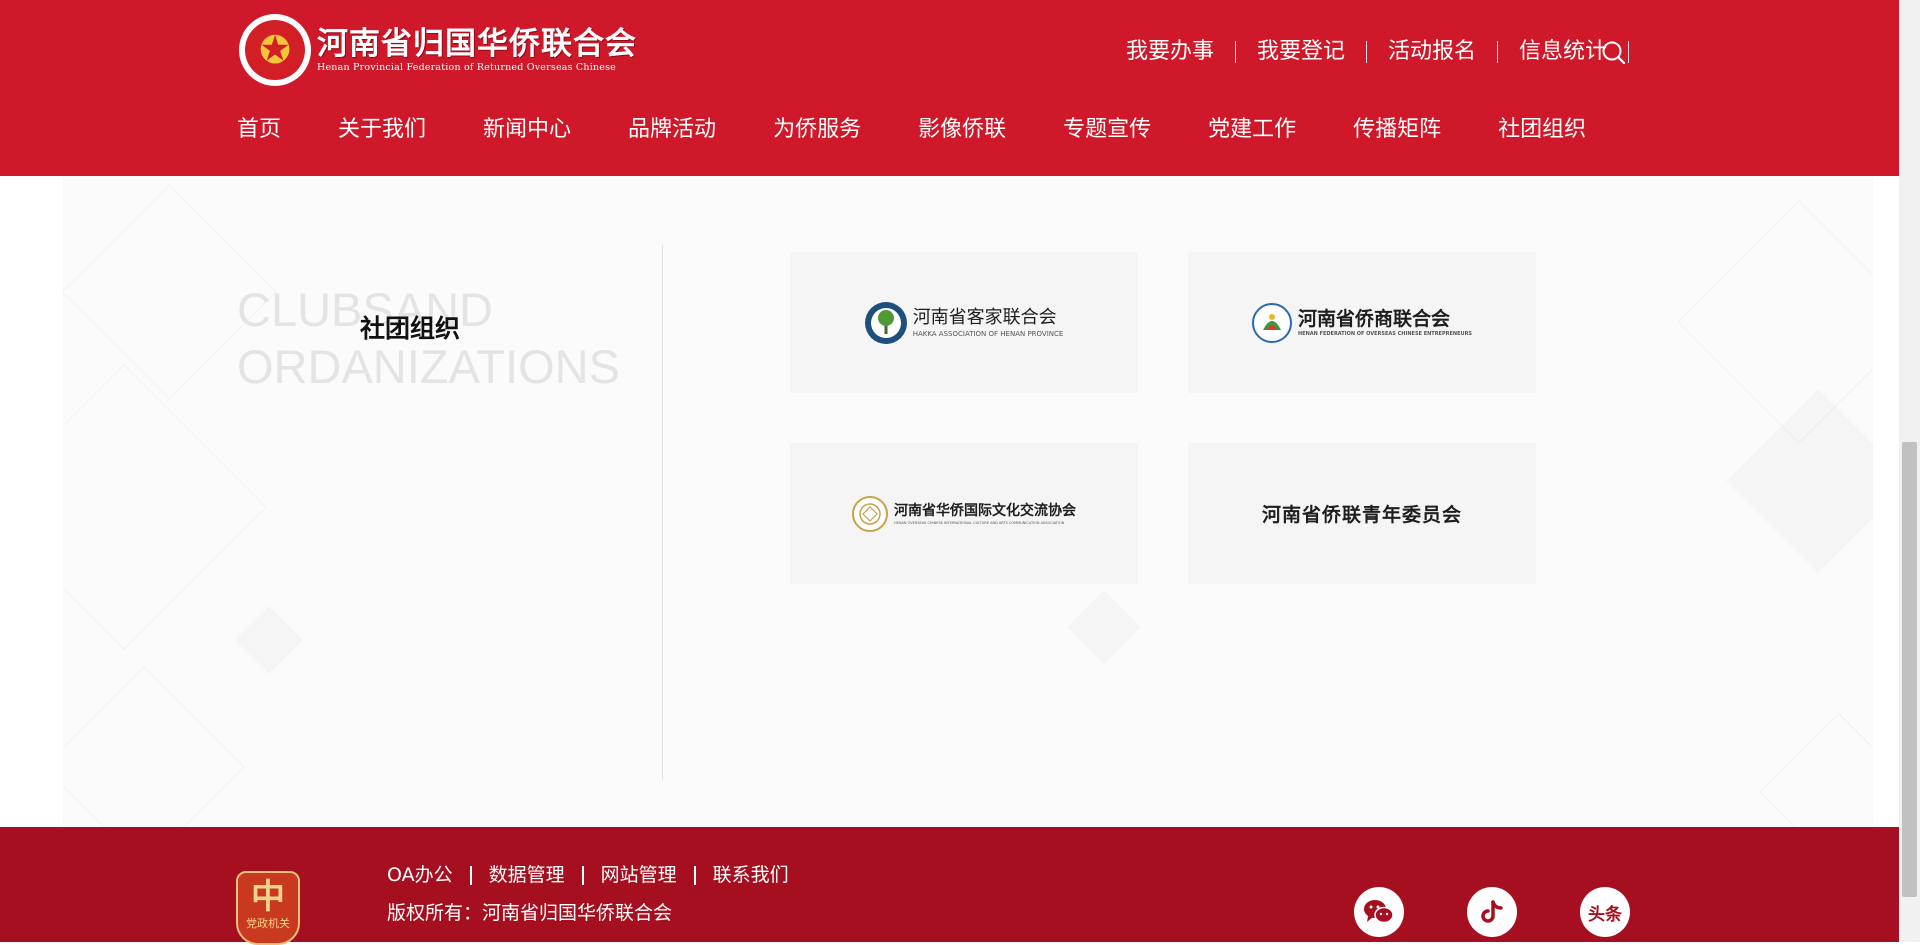  Describe the element at coordinates (429, 875) in the screenshot. I see `footer-link-oa: OA办公` at that location.